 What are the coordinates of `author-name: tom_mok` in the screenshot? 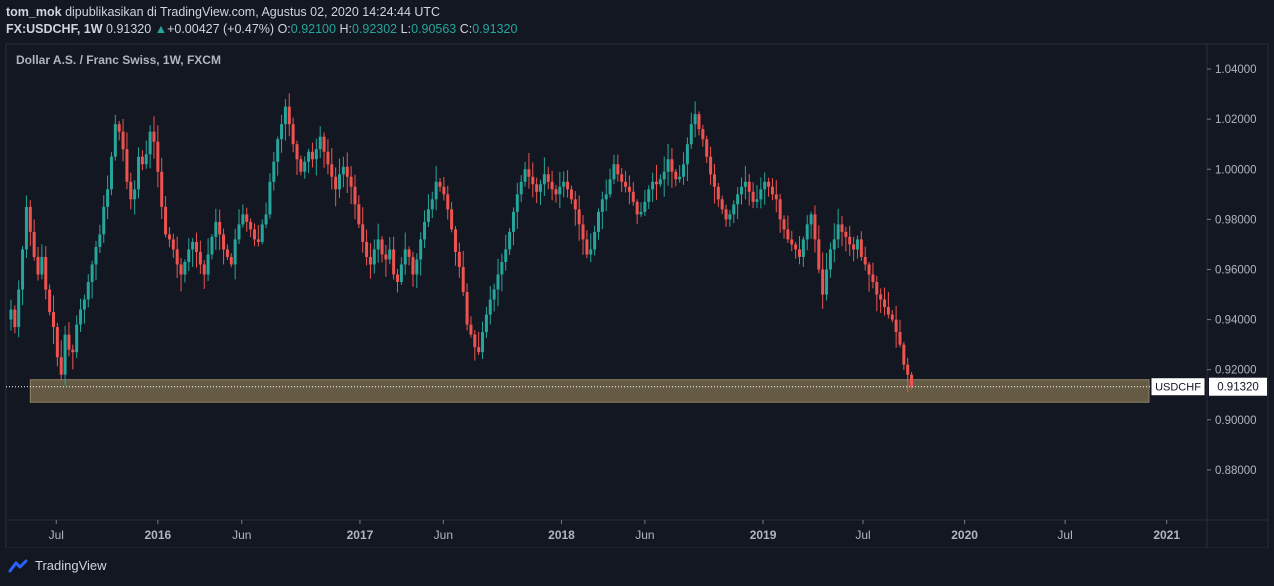 It's located at (34, 12).